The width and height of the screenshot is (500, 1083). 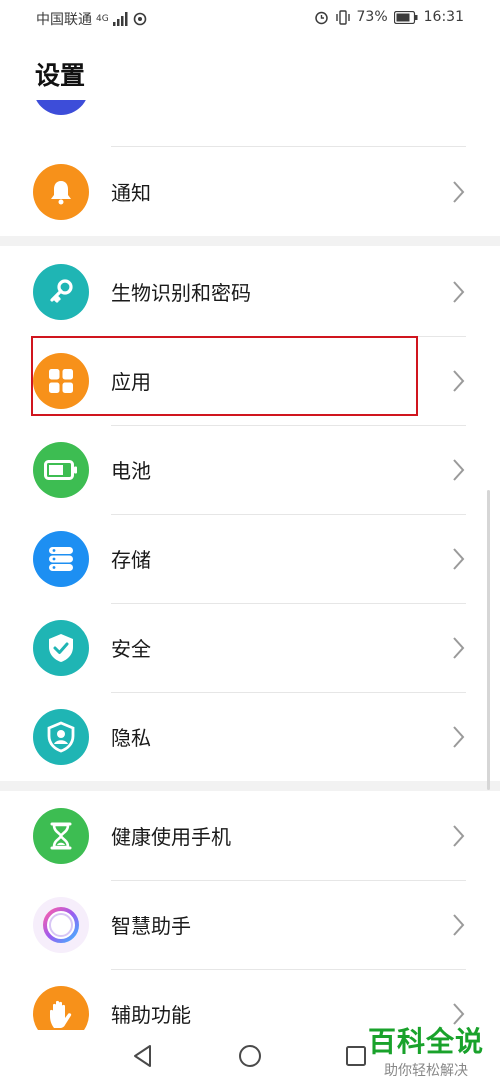 What do you see at coordinates (405, 17) in the screenshot?
I see `battery-status-icon` at bounding box center [405, 17].